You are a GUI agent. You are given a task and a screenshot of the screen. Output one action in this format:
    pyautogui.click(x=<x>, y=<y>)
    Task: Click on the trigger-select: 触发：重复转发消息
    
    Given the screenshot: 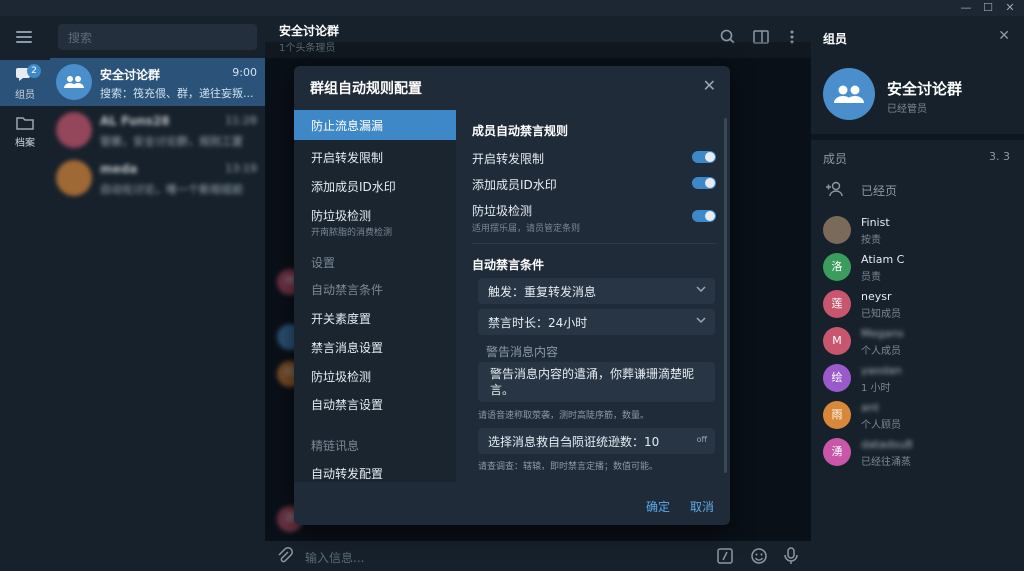 What is the action you would take?
    pyautogui.click(x=596, y=291)
    